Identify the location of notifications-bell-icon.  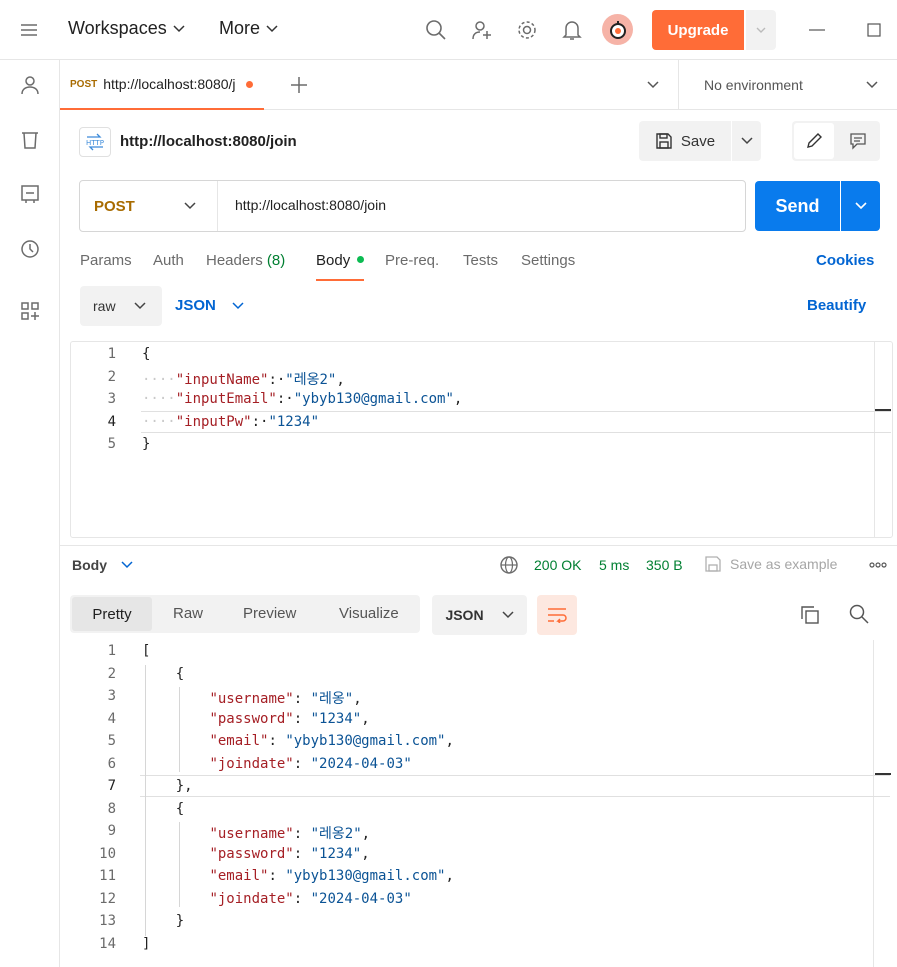
(572, 30).